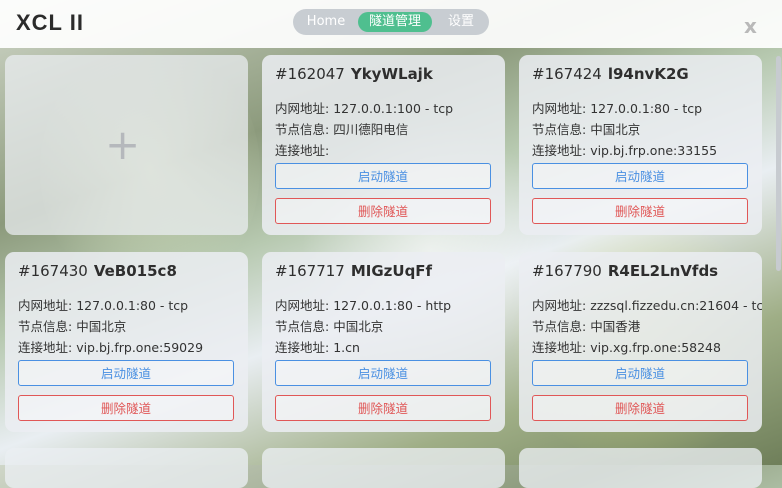 The height and width of the screenshot is (488, 782). I want to click on tunnel-title: #162047 YkyWLajk, so click(354, 74).